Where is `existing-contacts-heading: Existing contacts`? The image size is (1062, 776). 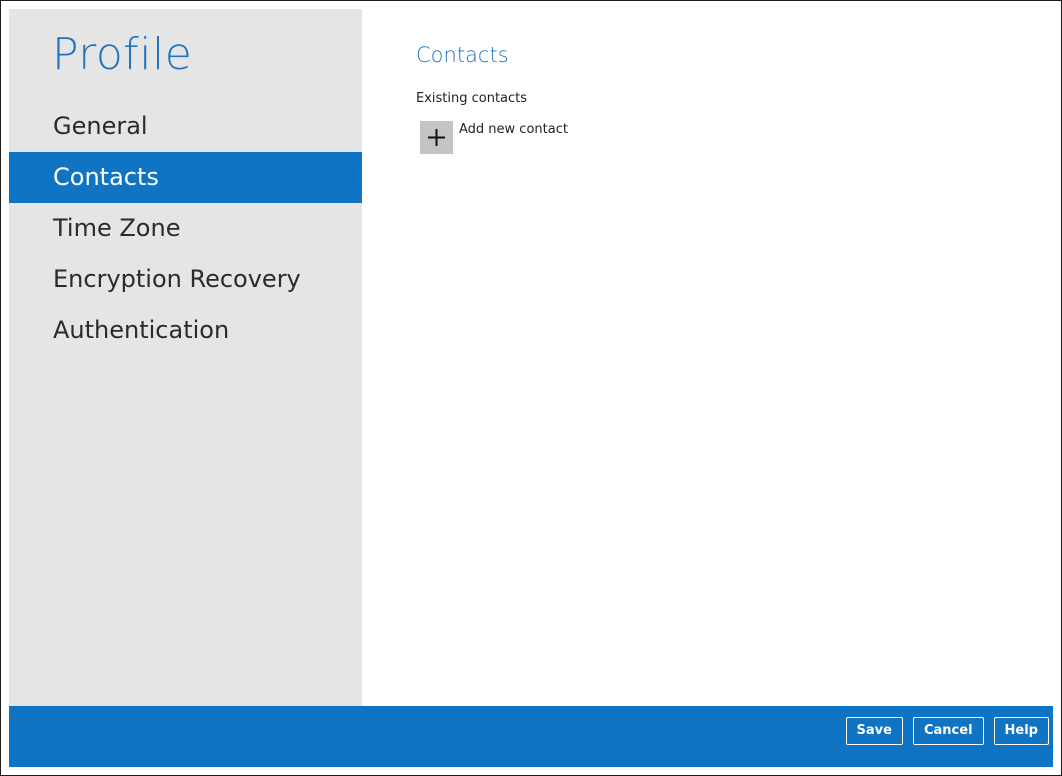
existing-contacts-heading: Existing contacts is located at coordinates (472, 98).